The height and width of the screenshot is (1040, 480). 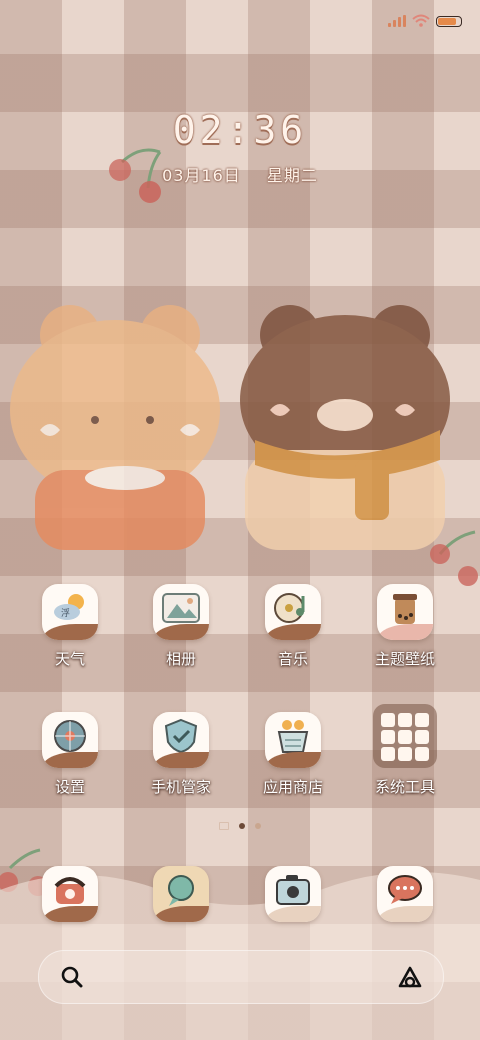 I want to click on theme-icon, so click(x=405, y=612).